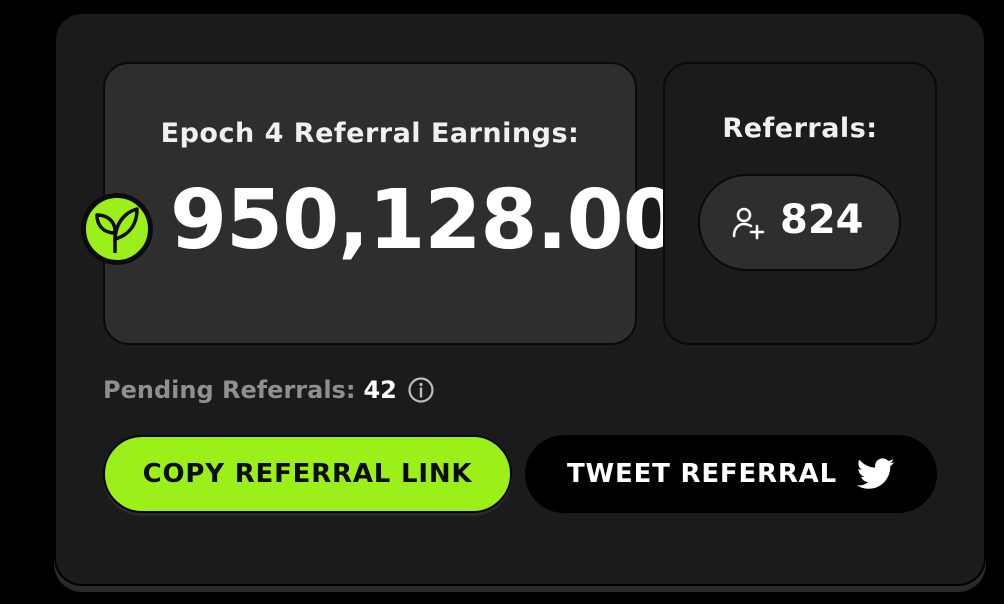  I want to click on tweet-referral-button: TWEET REFERRAL, so click(731, 474).